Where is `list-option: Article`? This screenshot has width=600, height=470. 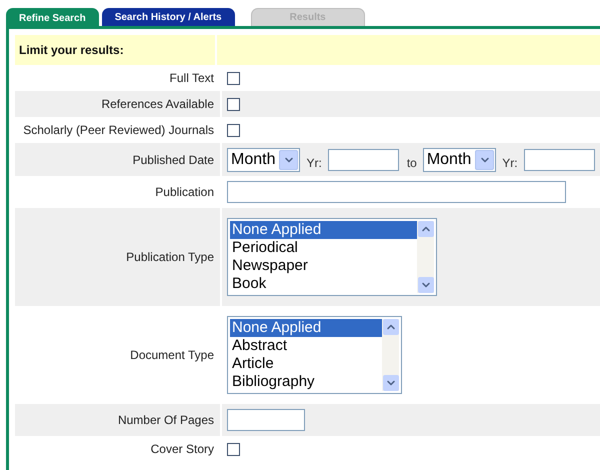
list-option: Article is located at coordinates (306, 364).